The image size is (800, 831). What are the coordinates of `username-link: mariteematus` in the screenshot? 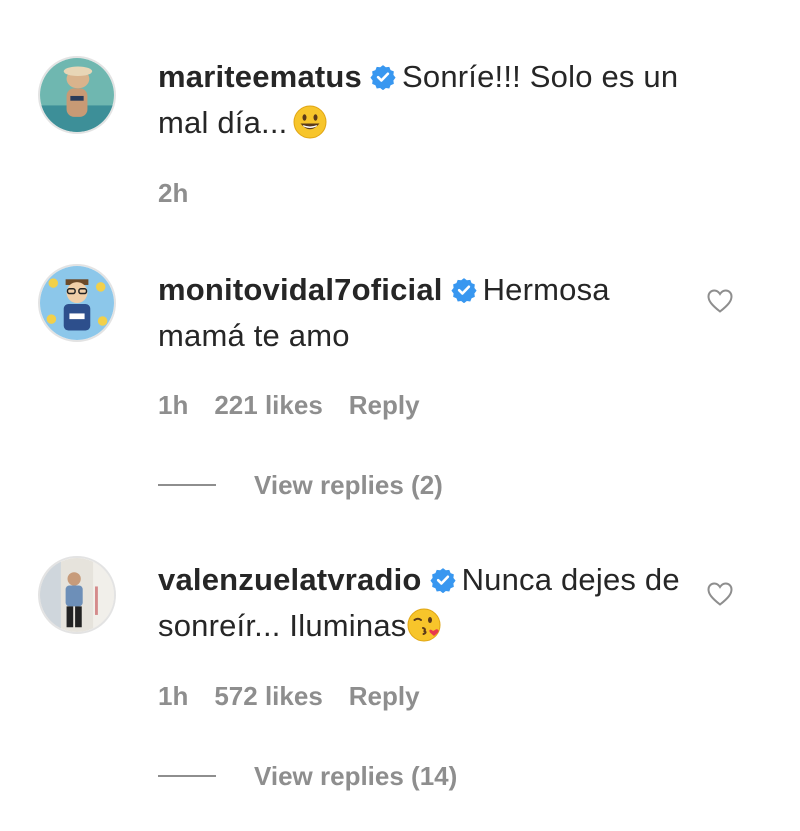 It's located at (260, 76).